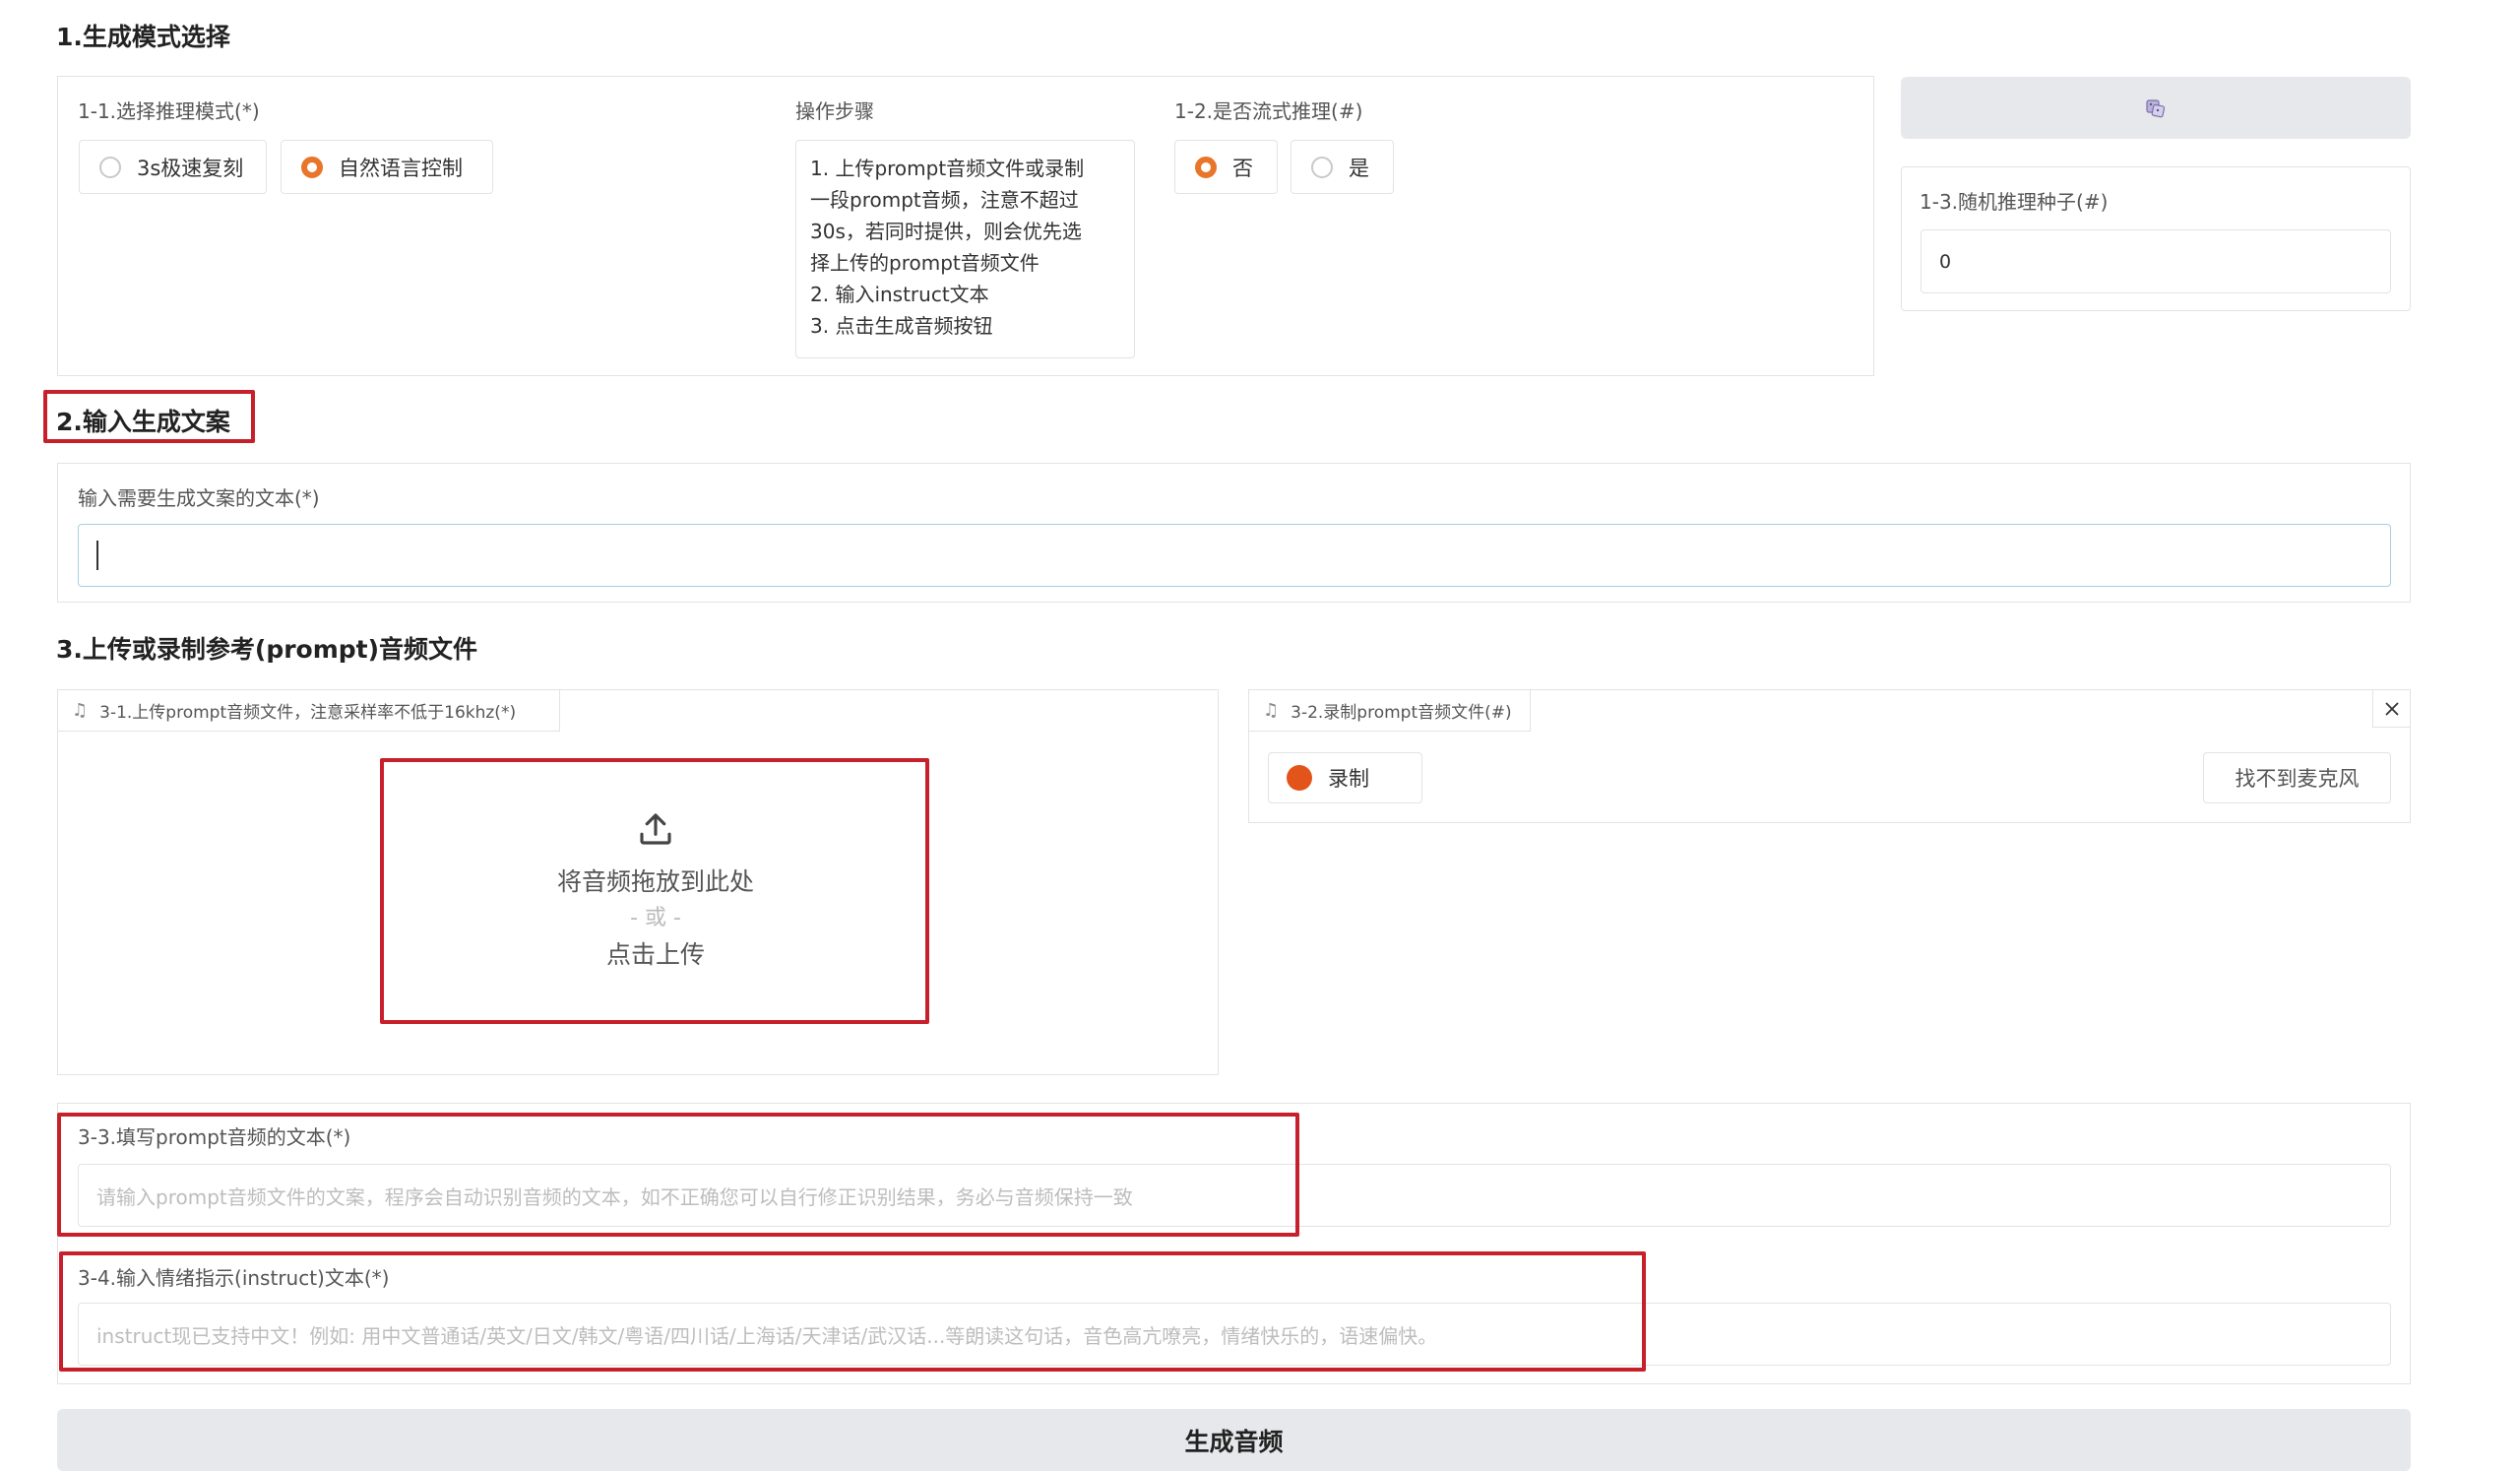 This screenshot has width=2520, height=1471. I want to click on text-label: 输入需要生成文案的文本(*), so click(199, 498).